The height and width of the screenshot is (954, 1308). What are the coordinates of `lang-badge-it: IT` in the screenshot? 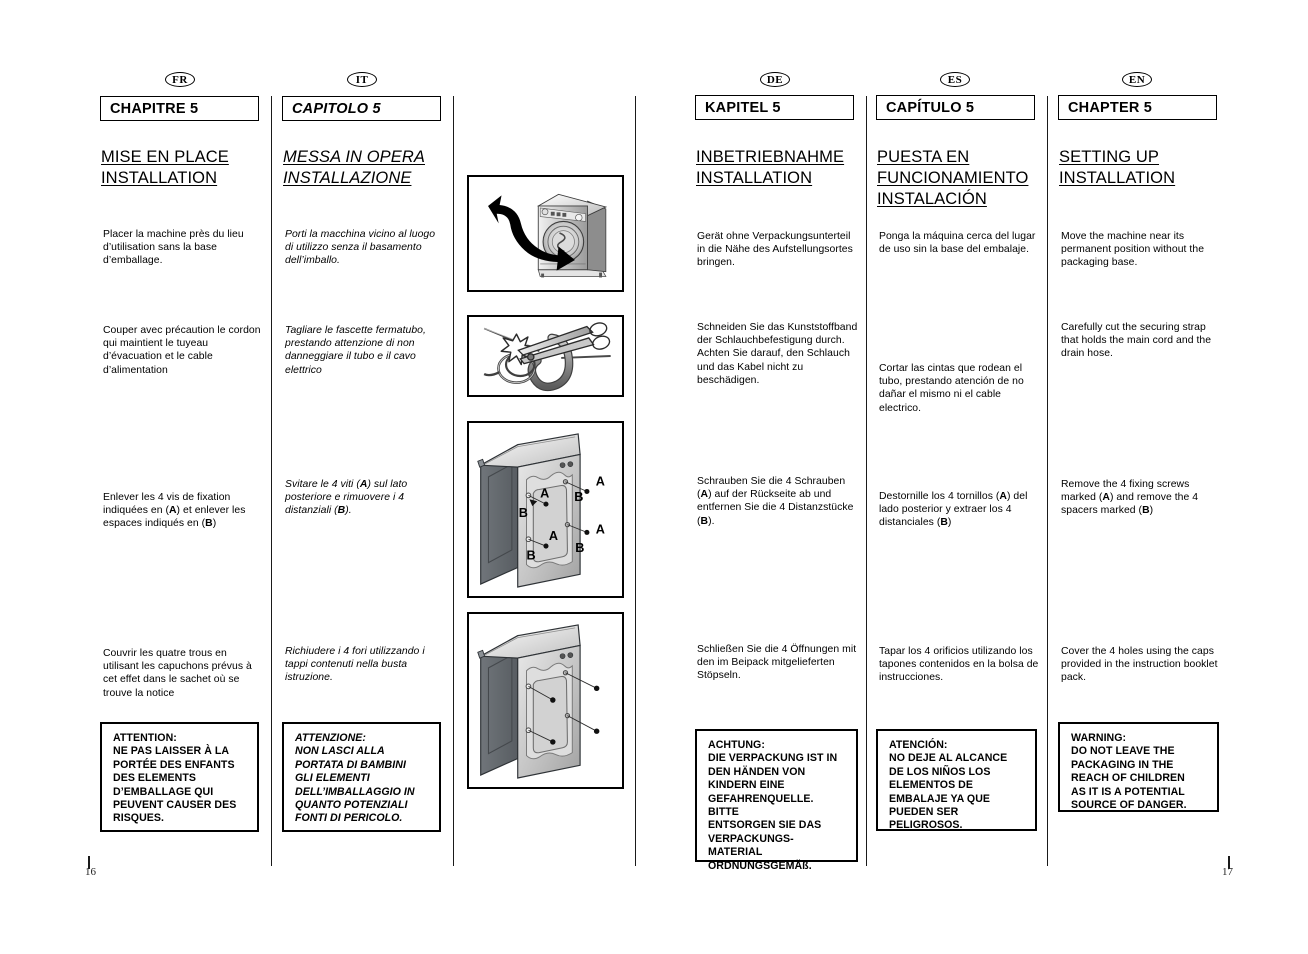 It's located at (362, 79).